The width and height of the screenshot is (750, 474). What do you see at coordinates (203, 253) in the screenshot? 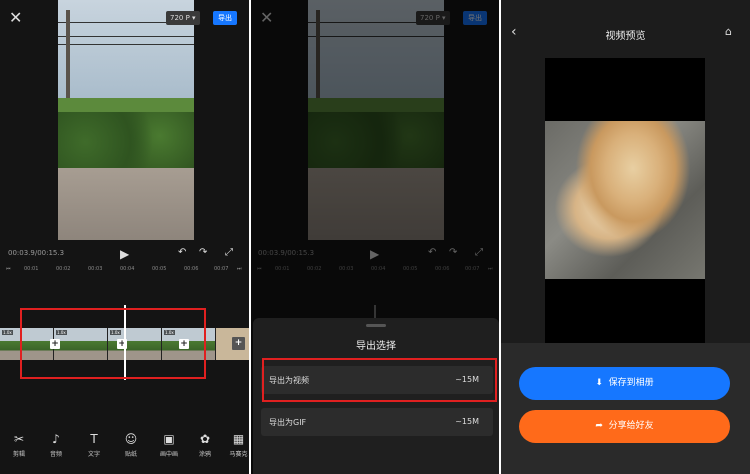
I see `redo-icon: ↷` at bounding box center [203, 253].